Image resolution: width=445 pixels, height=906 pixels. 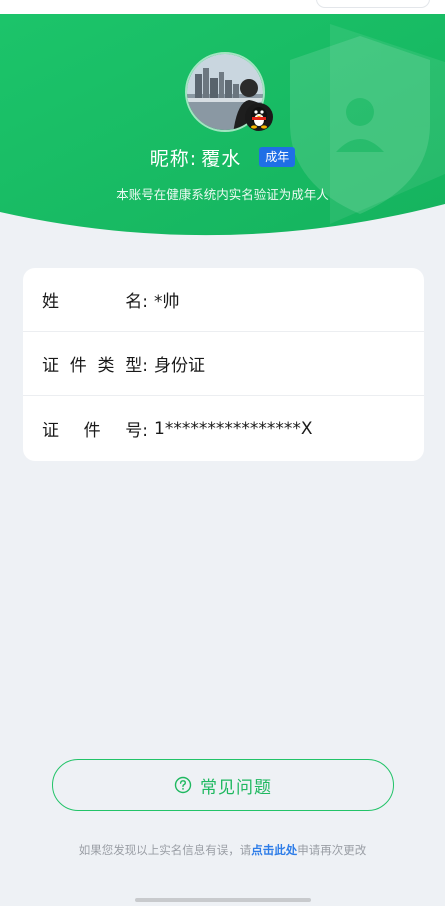 I want to click on nickname-label: 昵称:, so click(x=173, y=158).